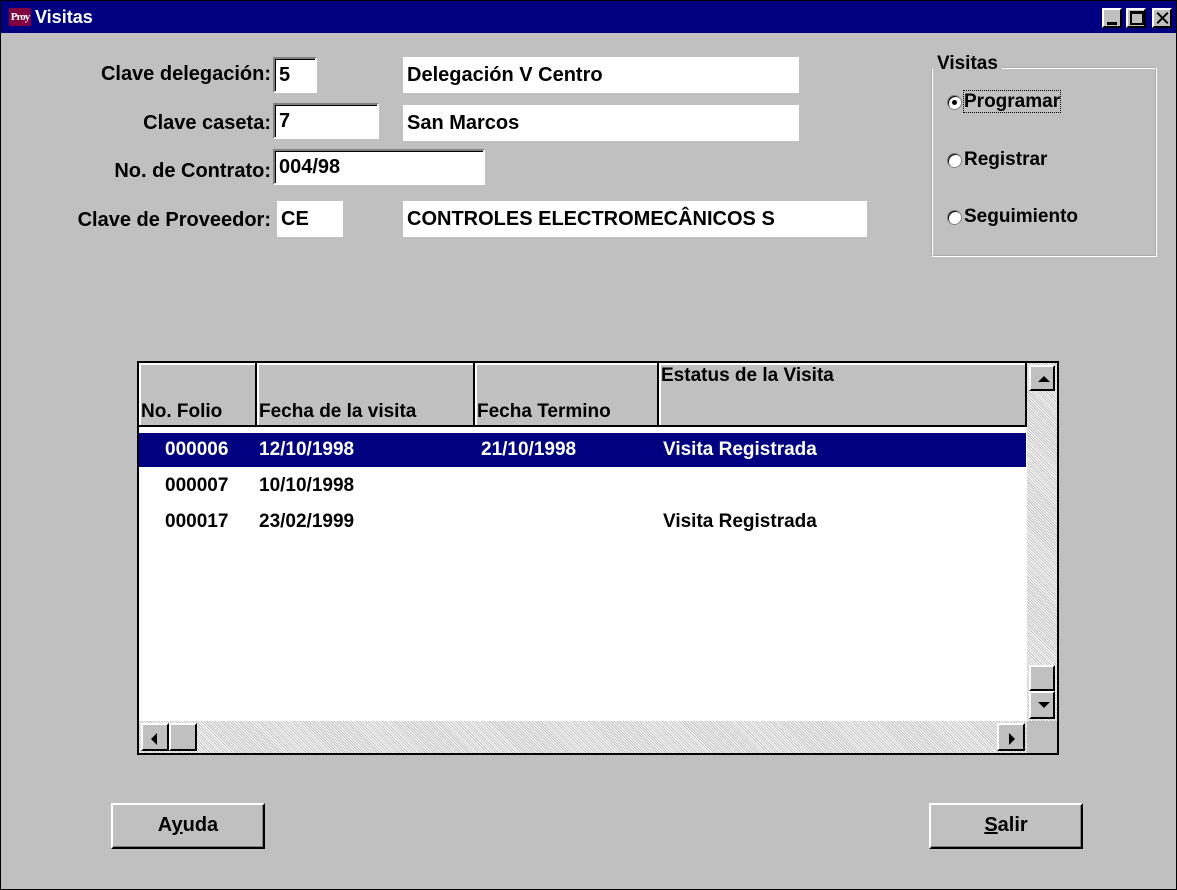 The height and width of the screenshot is (890, 1177). What do you see at coordinates (200, 825) in the screenshot?
I see `ayuda-label-suffix: uda` at bounding box center [200, 825].